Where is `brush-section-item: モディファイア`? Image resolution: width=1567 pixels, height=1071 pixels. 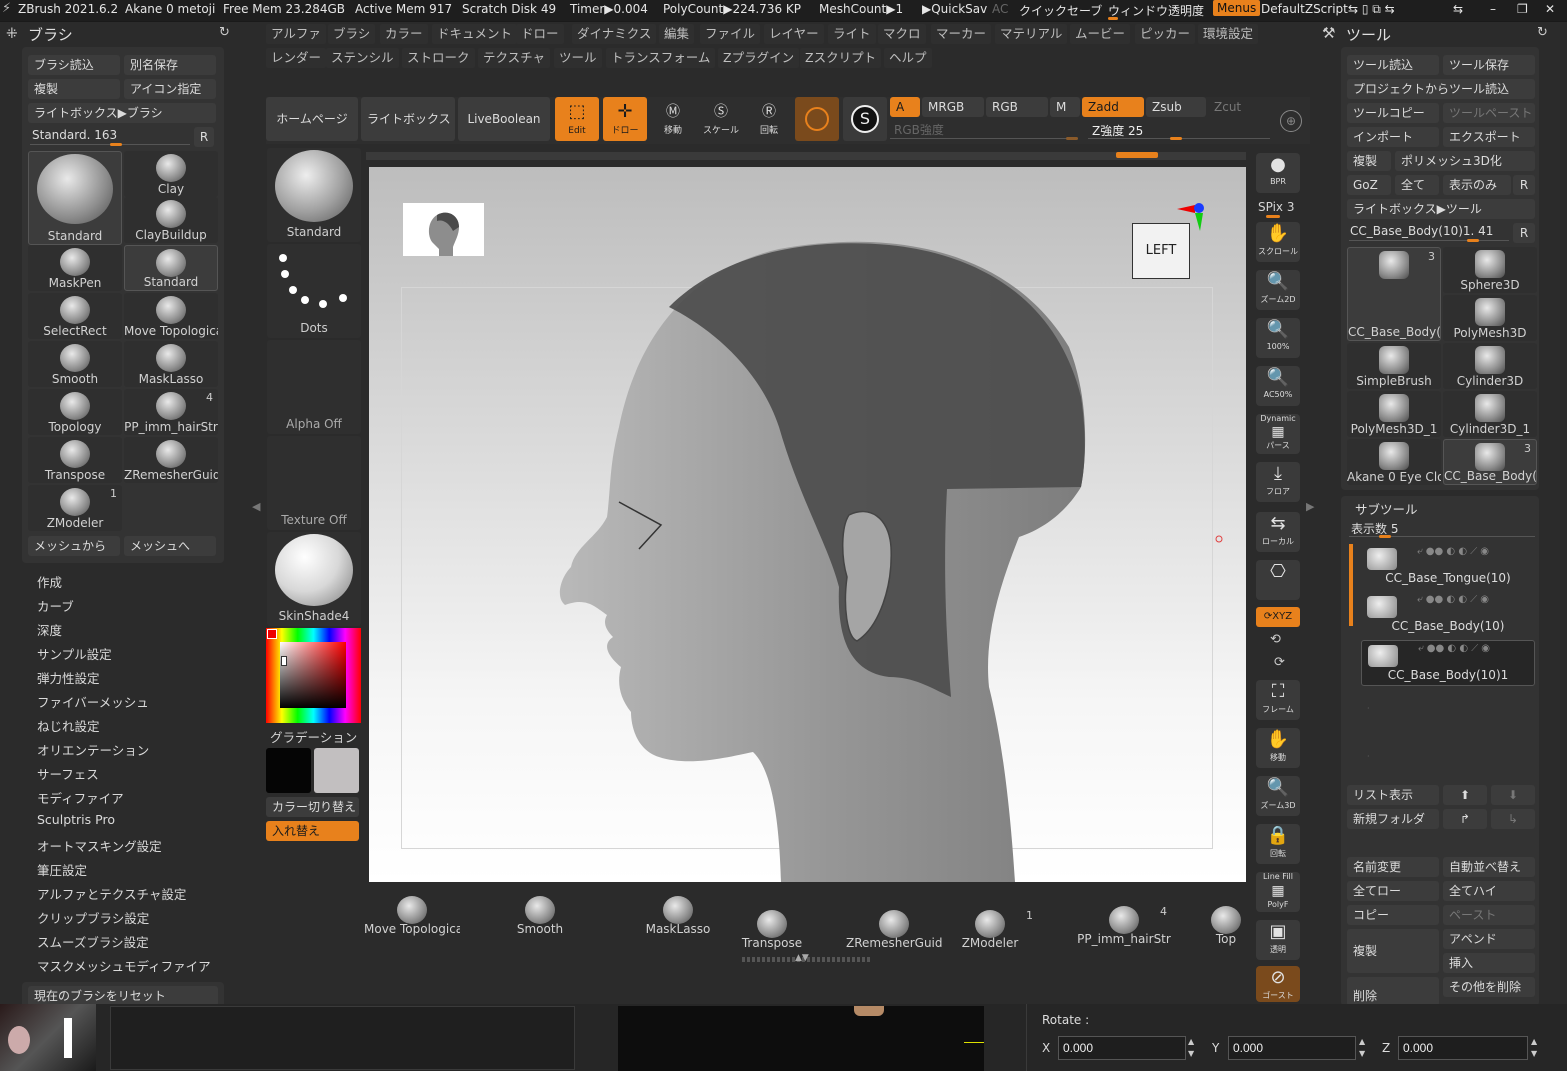
brush-section-item: モディファイア is located at coordinates (80, 797).